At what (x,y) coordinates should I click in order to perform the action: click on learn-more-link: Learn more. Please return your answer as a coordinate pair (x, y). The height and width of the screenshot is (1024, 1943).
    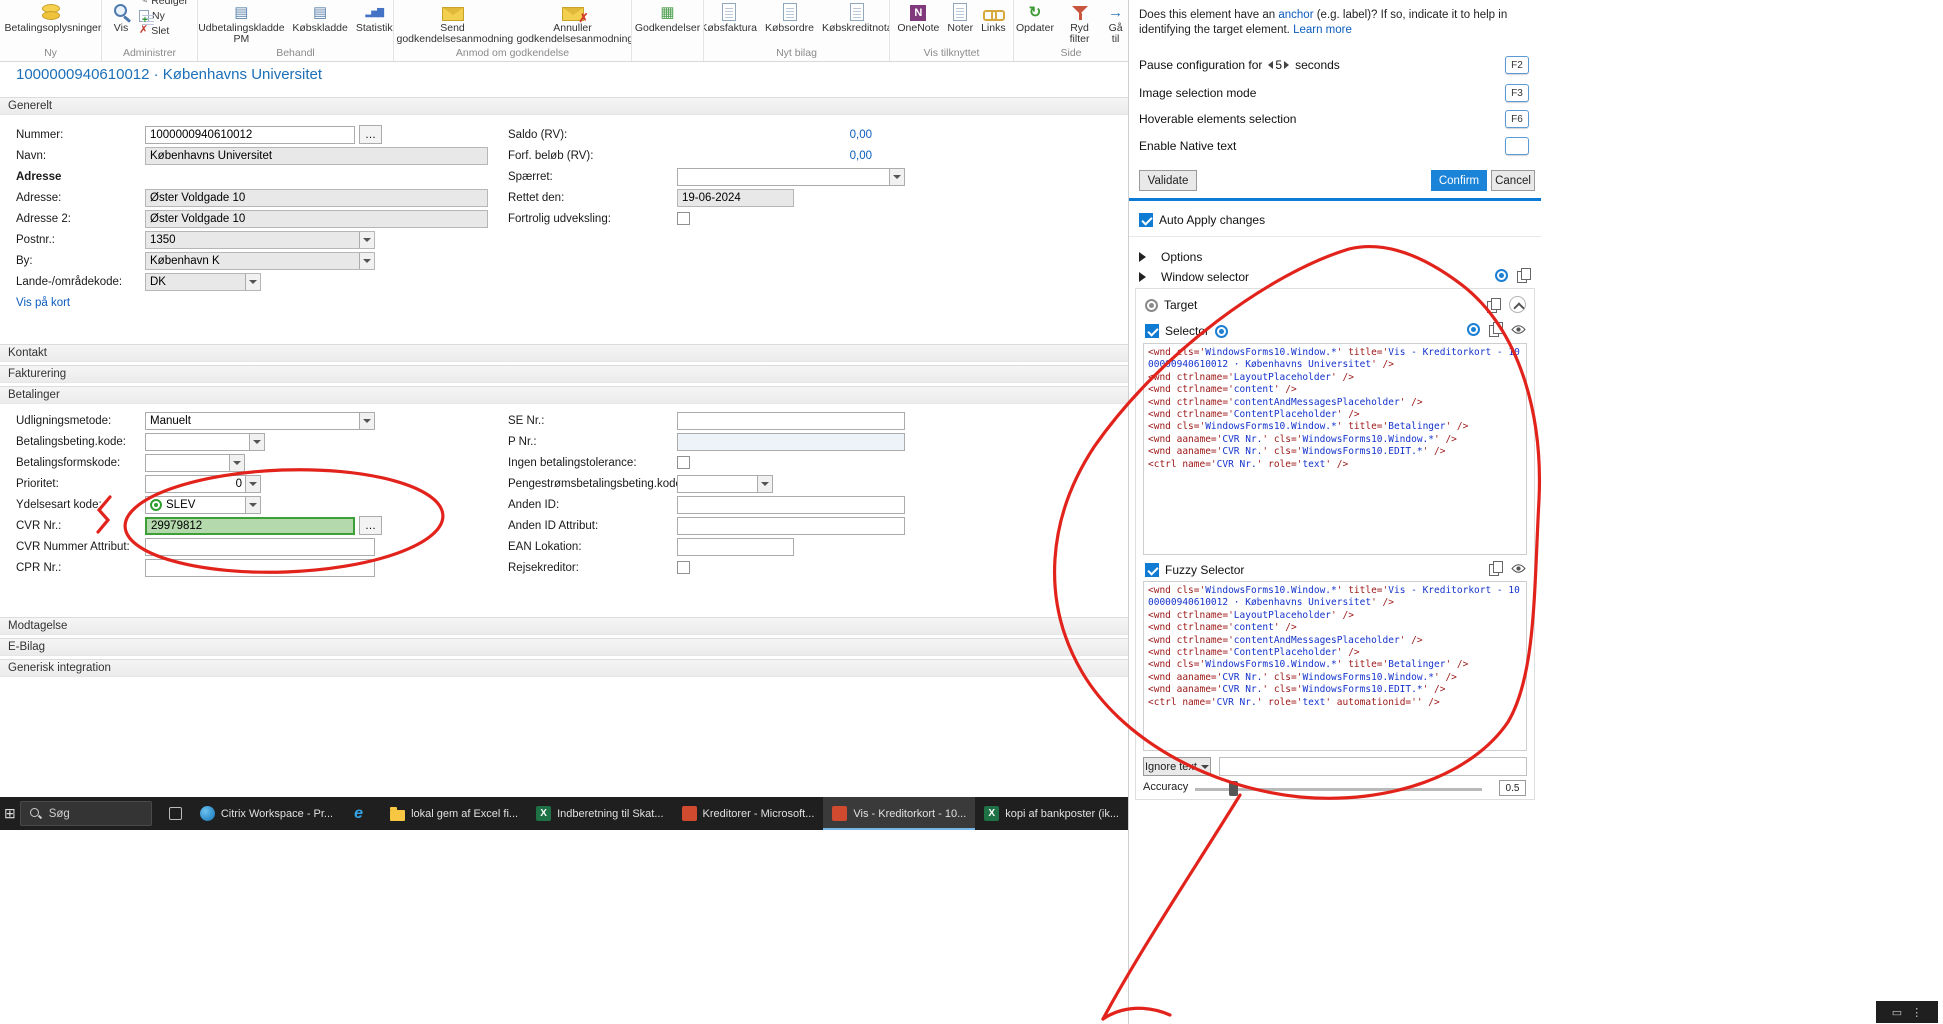
    Looking at the image, I should click on (1322, 30).